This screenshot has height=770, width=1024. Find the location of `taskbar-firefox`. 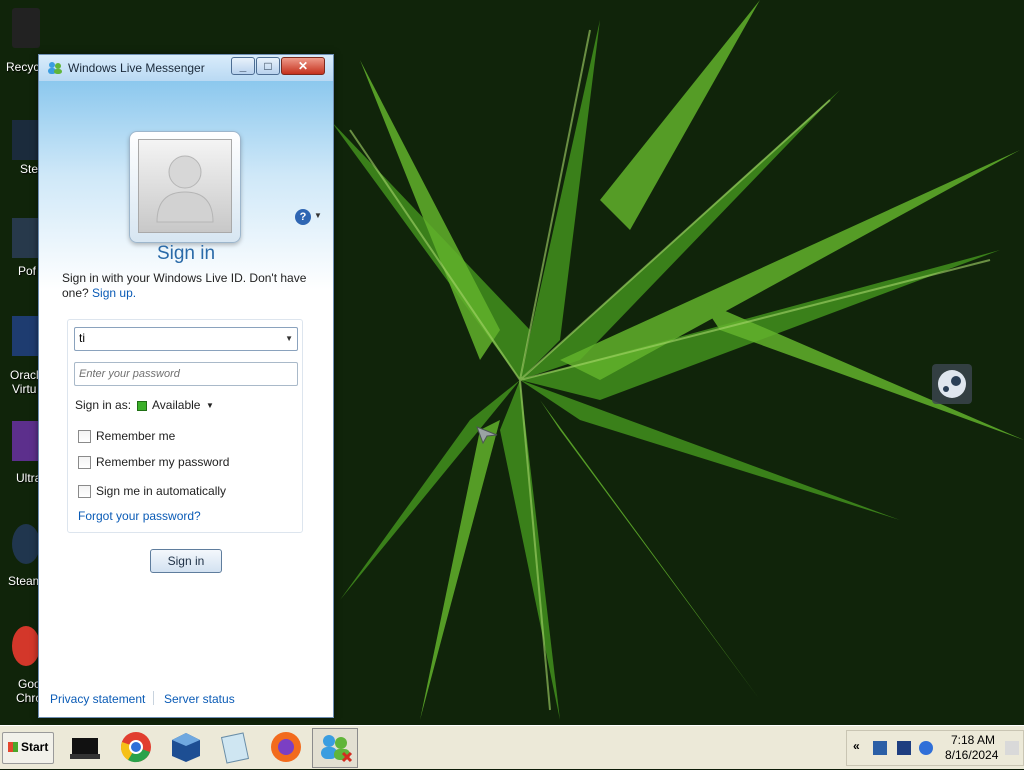

taskbar-firefox is located at coordinates (286, 747).